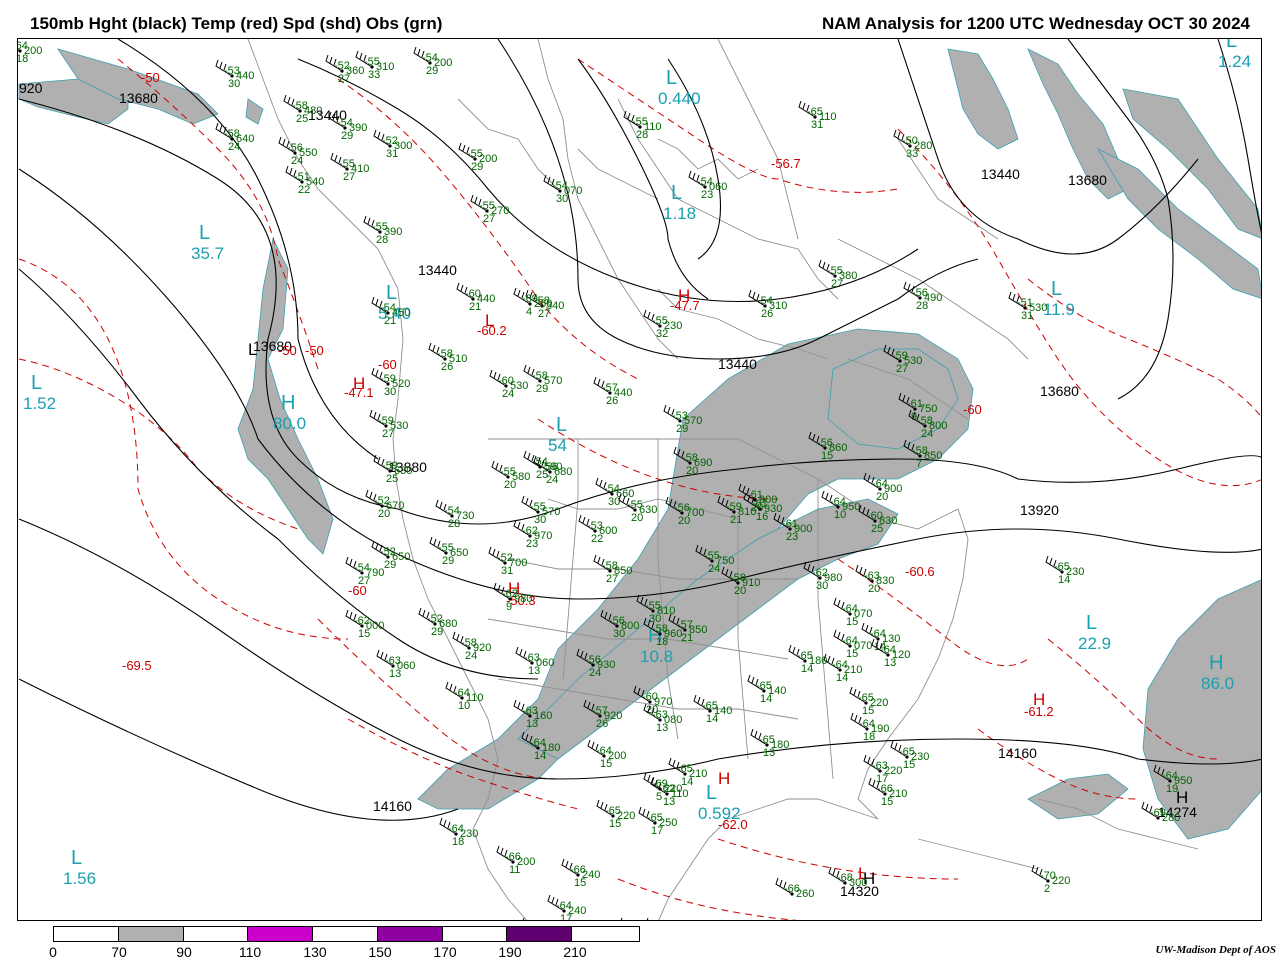  I want to click on station-observation: -6419018, so click(869, 727).